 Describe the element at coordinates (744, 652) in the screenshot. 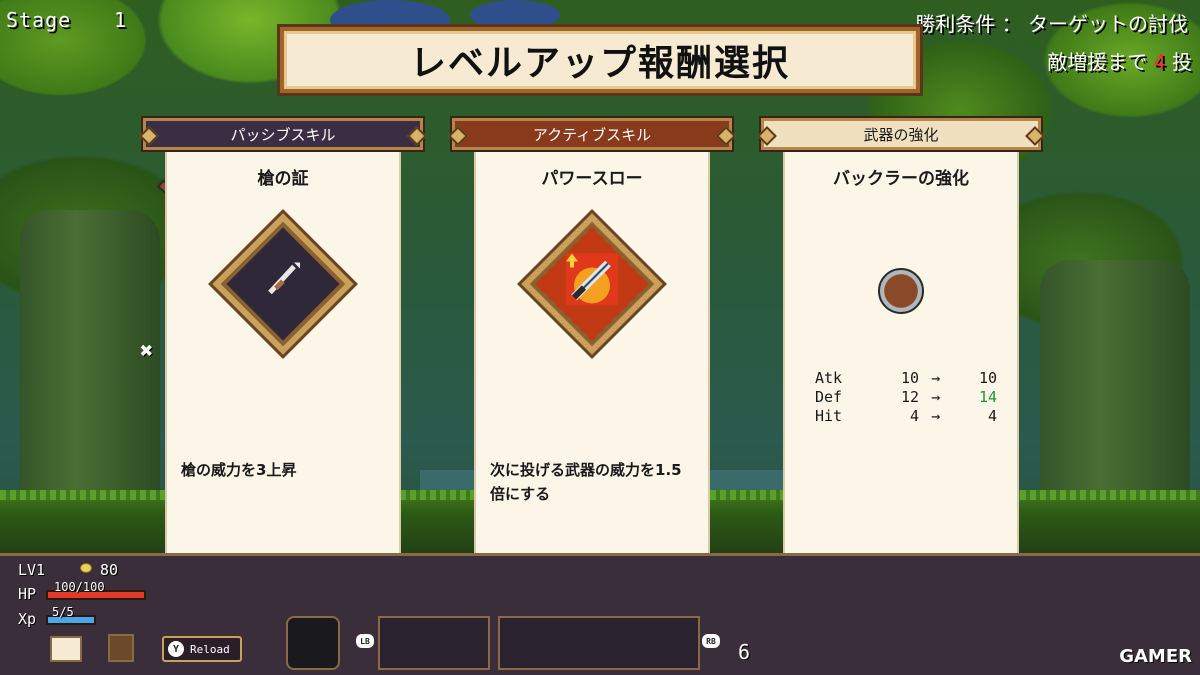

I see `weapon-count: 6` at that location.